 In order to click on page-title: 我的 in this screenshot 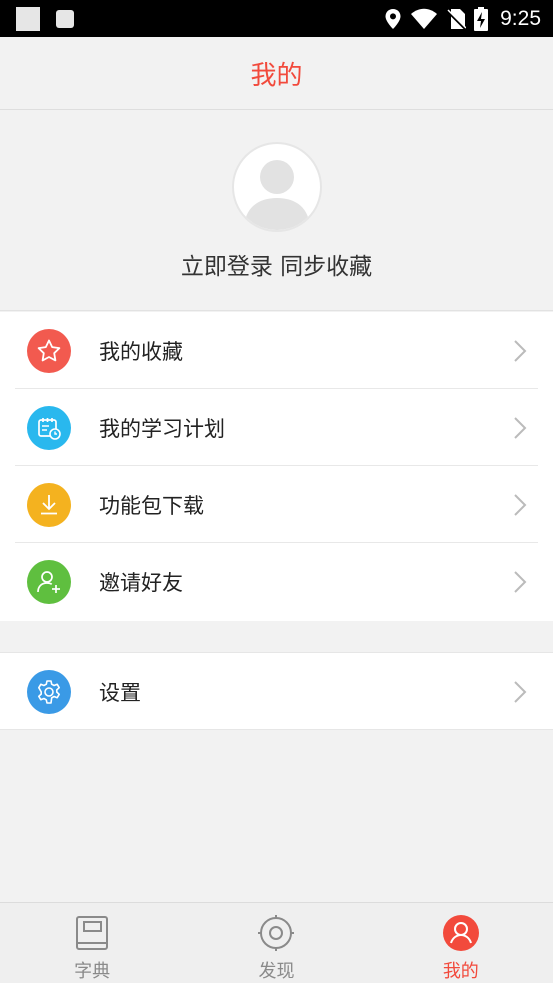, I will do `click(276, 75)`.